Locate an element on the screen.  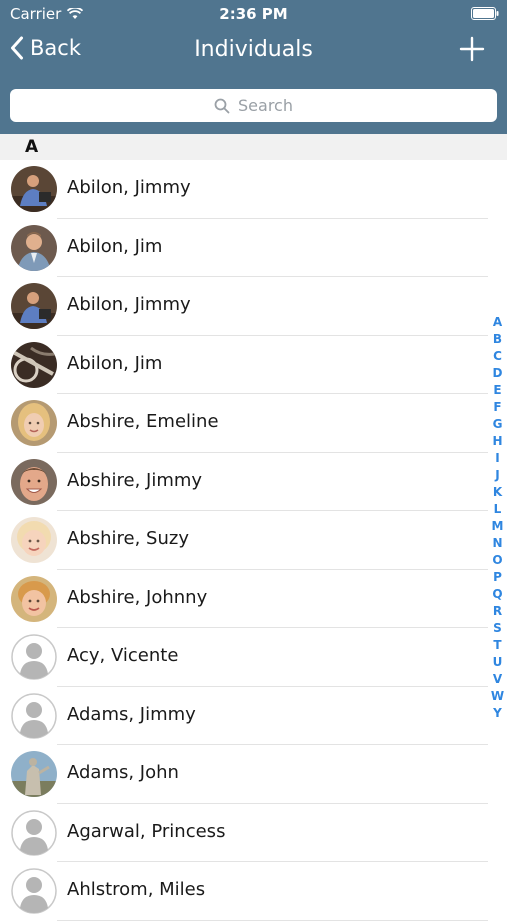
index-letter: I is located at coordinates (497, 458).